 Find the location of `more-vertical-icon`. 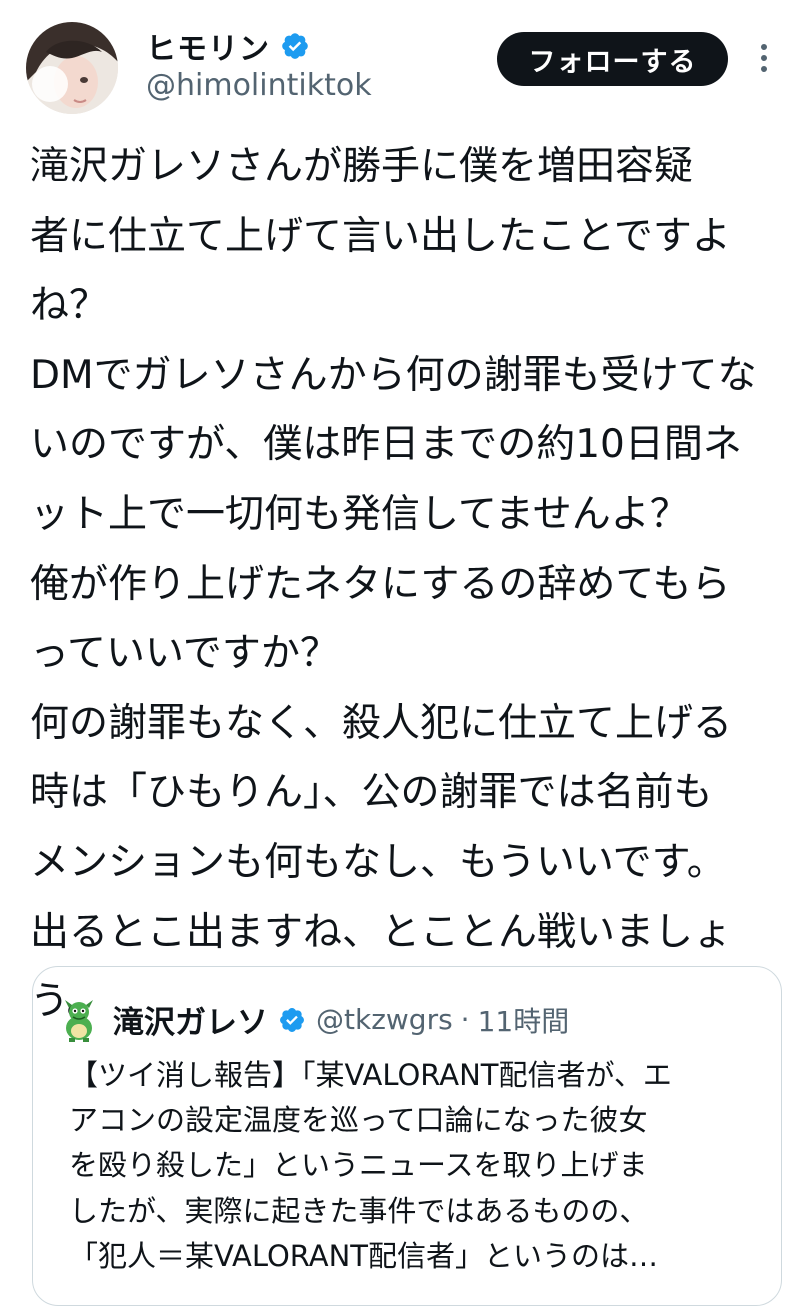

more-vertical-icon is located at coordinates (764, 60).